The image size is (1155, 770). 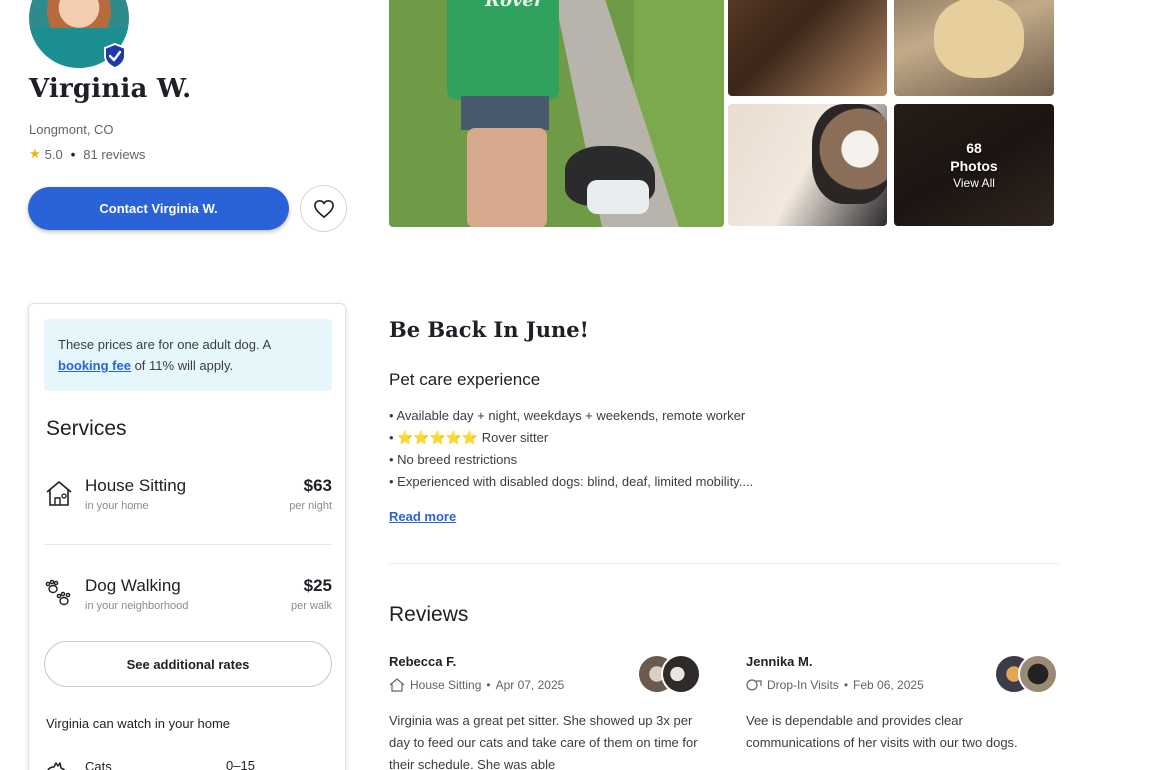 What do you see at coordinates (453, 459) in the screenshot?
I see `experience-item: • No breed restrictions` at bounding box center [453, 459].